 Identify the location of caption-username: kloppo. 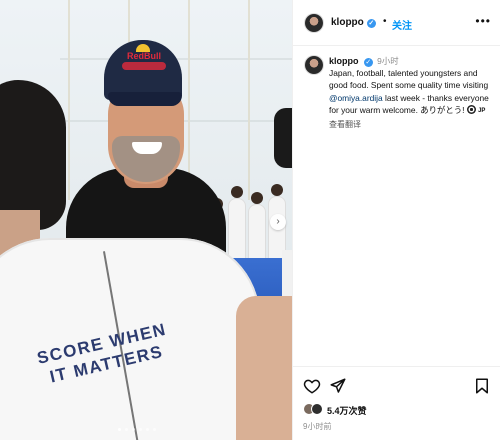
(344, 61).